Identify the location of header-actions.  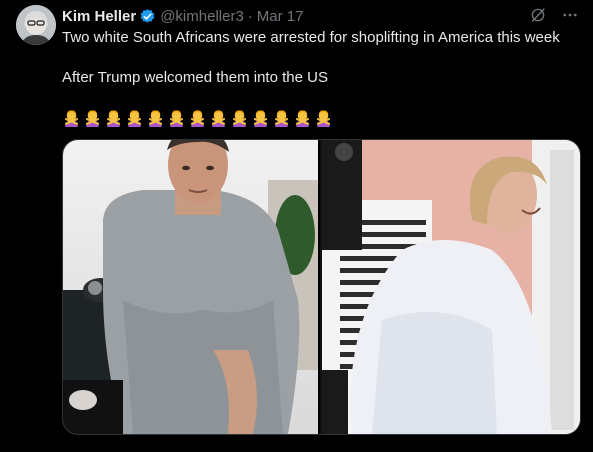
(554, 15).